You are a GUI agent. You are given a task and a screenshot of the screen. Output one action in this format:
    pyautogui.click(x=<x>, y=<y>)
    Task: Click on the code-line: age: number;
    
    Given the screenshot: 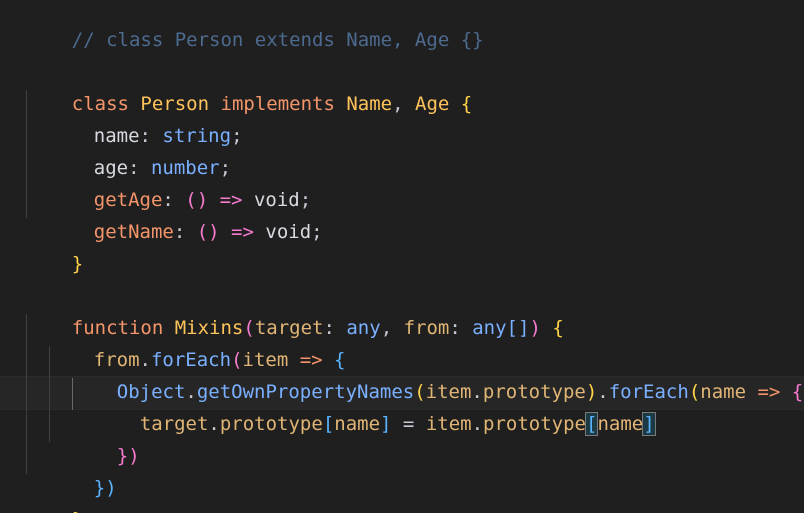 What is the action you would take?
    pyautogui.click(x=139, y=149)
    